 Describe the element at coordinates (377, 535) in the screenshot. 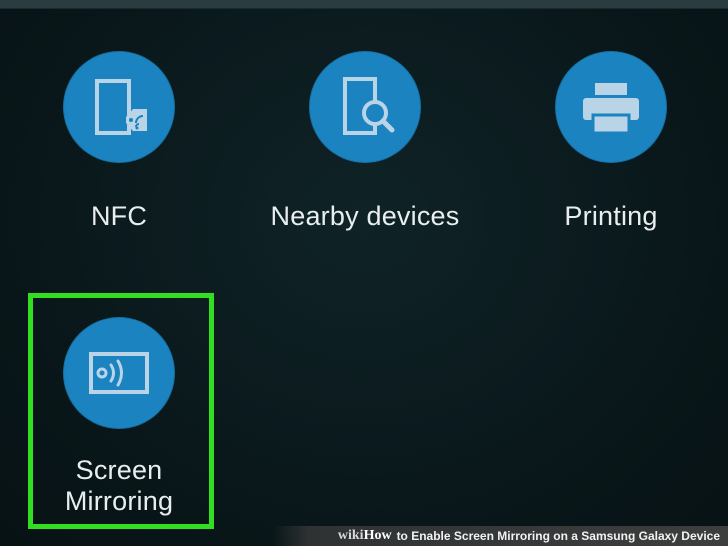

I see `caption-how: How` at that location.